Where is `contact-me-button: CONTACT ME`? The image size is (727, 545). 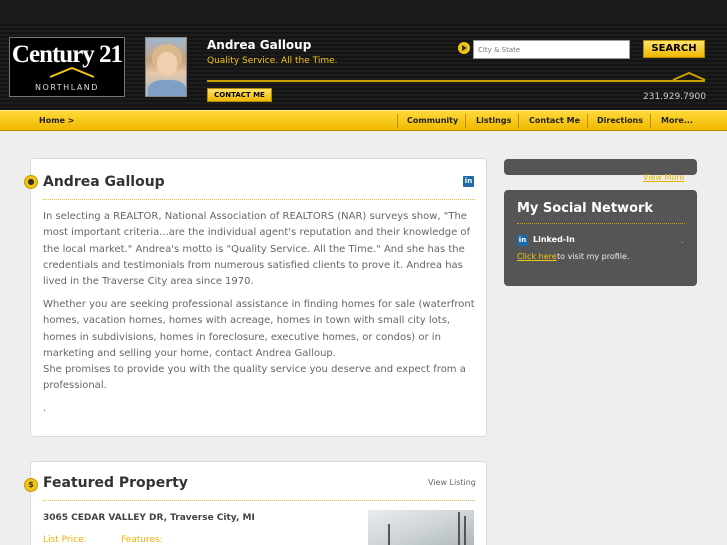
contact-me-button: CONTACT ME is located at coordinates (239, 95).